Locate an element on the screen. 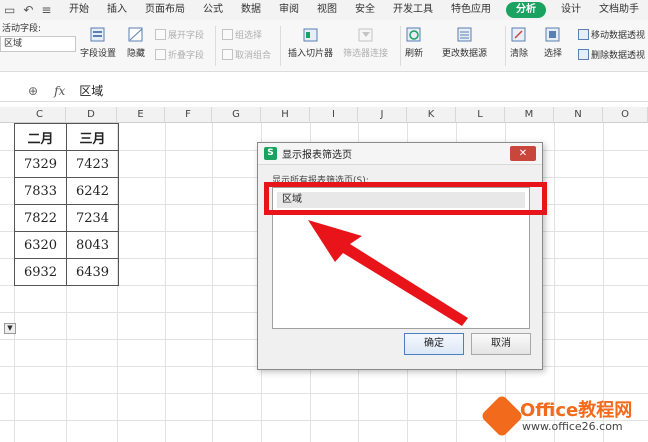  wps-logo-icon: S is located at coordinates (270, 153).